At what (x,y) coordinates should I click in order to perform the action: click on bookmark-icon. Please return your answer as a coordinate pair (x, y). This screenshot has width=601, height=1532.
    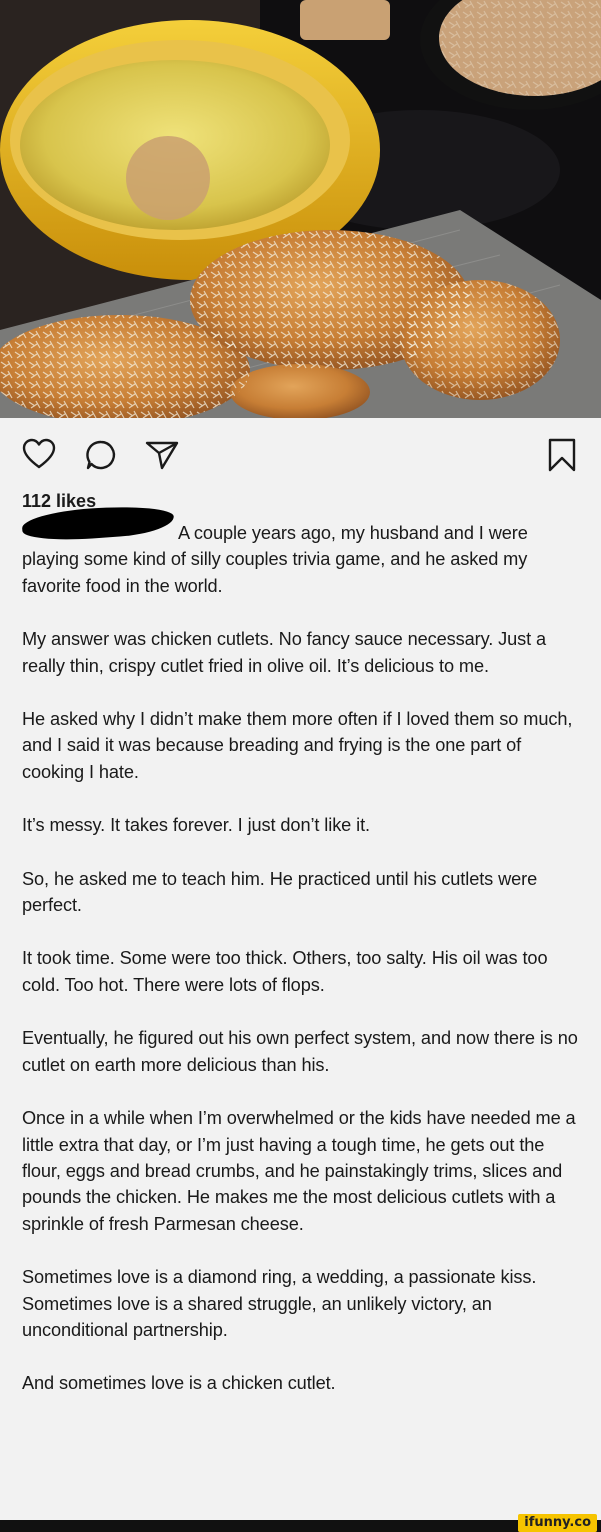
    Looking at the image, I should click on (562, 457).